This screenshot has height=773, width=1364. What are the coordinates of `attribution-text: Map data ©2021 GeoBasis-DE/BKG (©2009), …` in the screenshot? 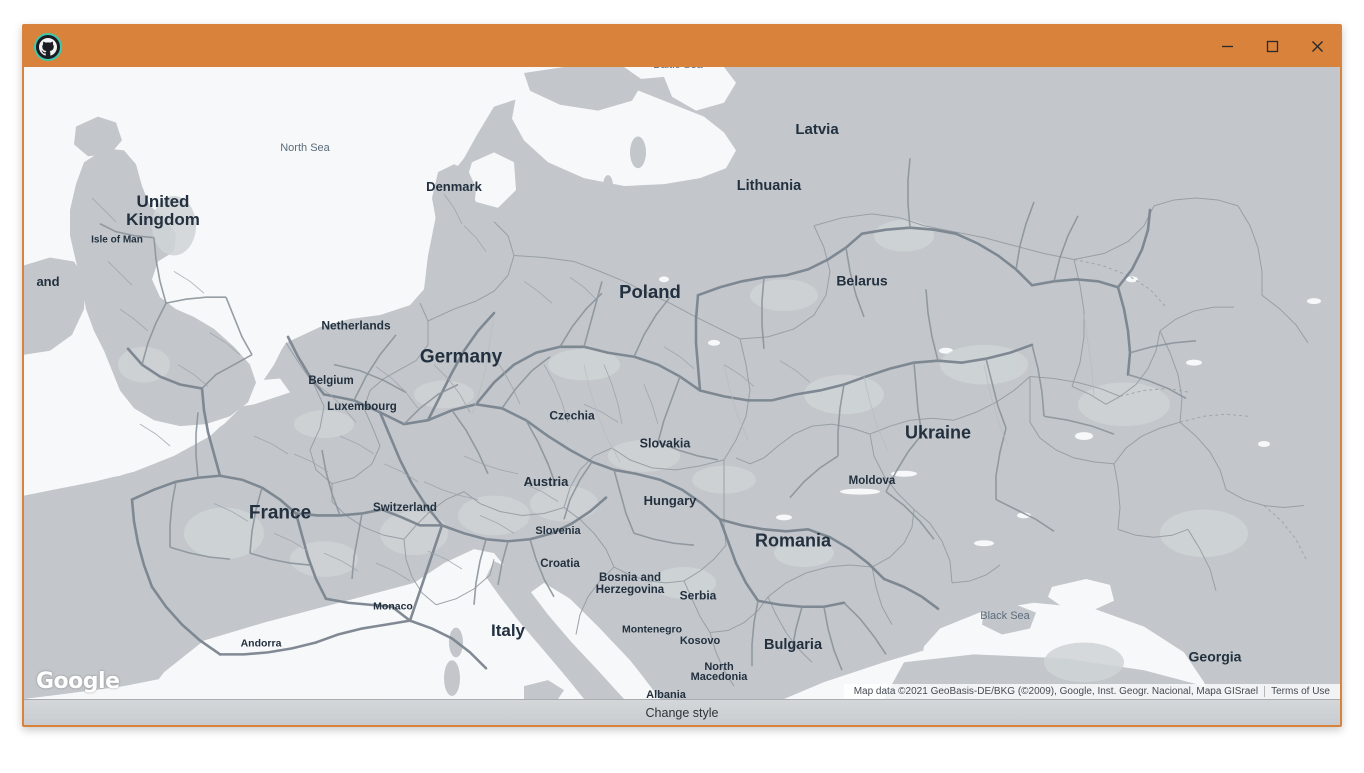 It's located at (1056, 691).